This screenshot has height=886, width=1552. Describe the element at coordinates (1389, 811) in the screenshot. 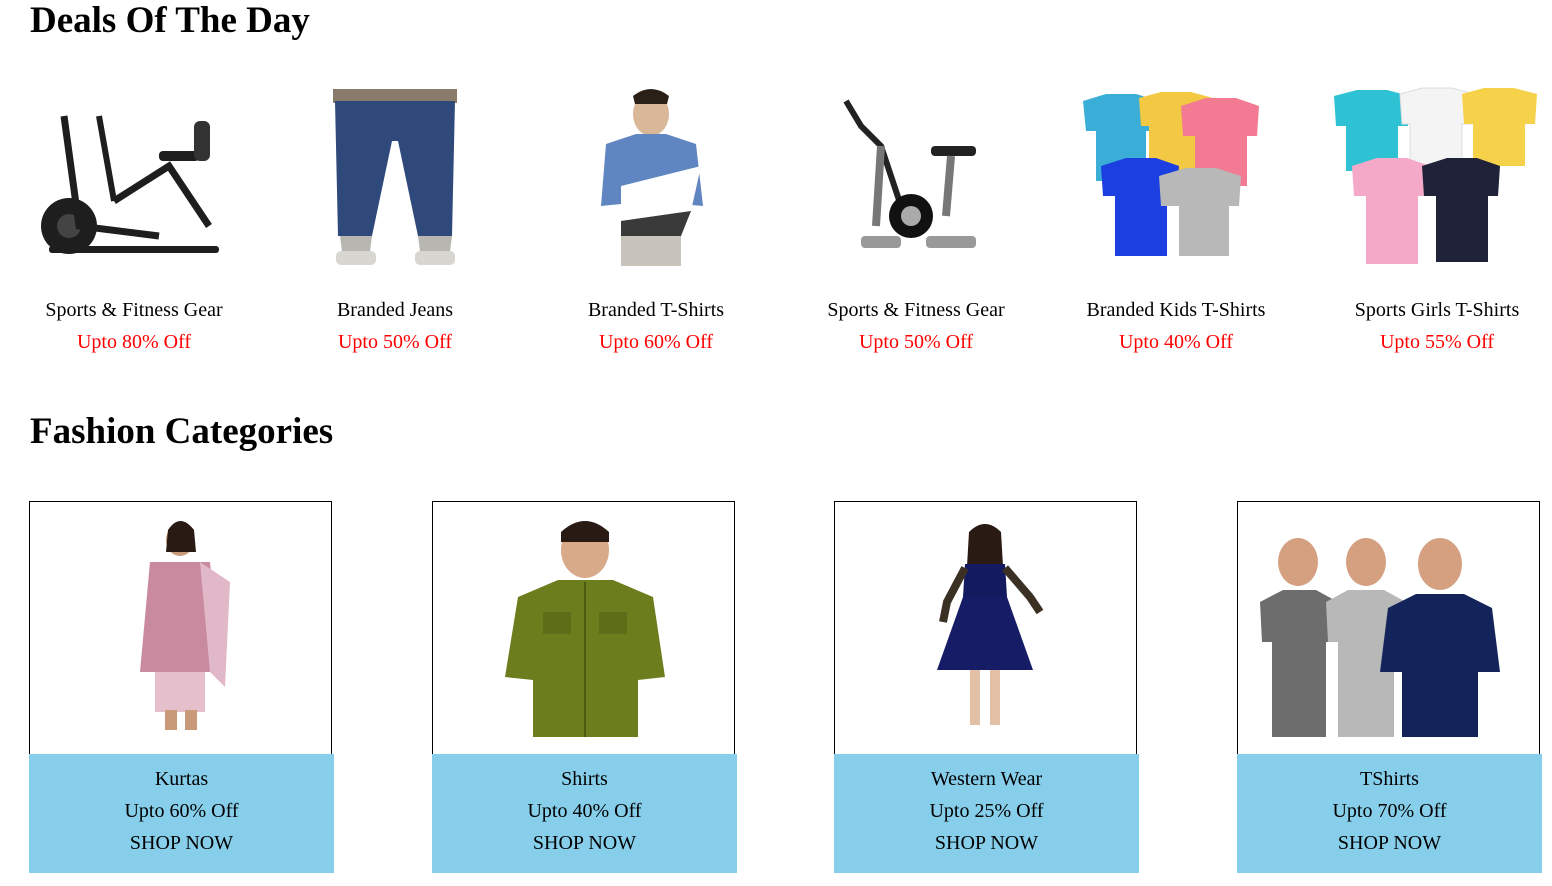

I see `category-offer: Upto 70% Off` at that location.